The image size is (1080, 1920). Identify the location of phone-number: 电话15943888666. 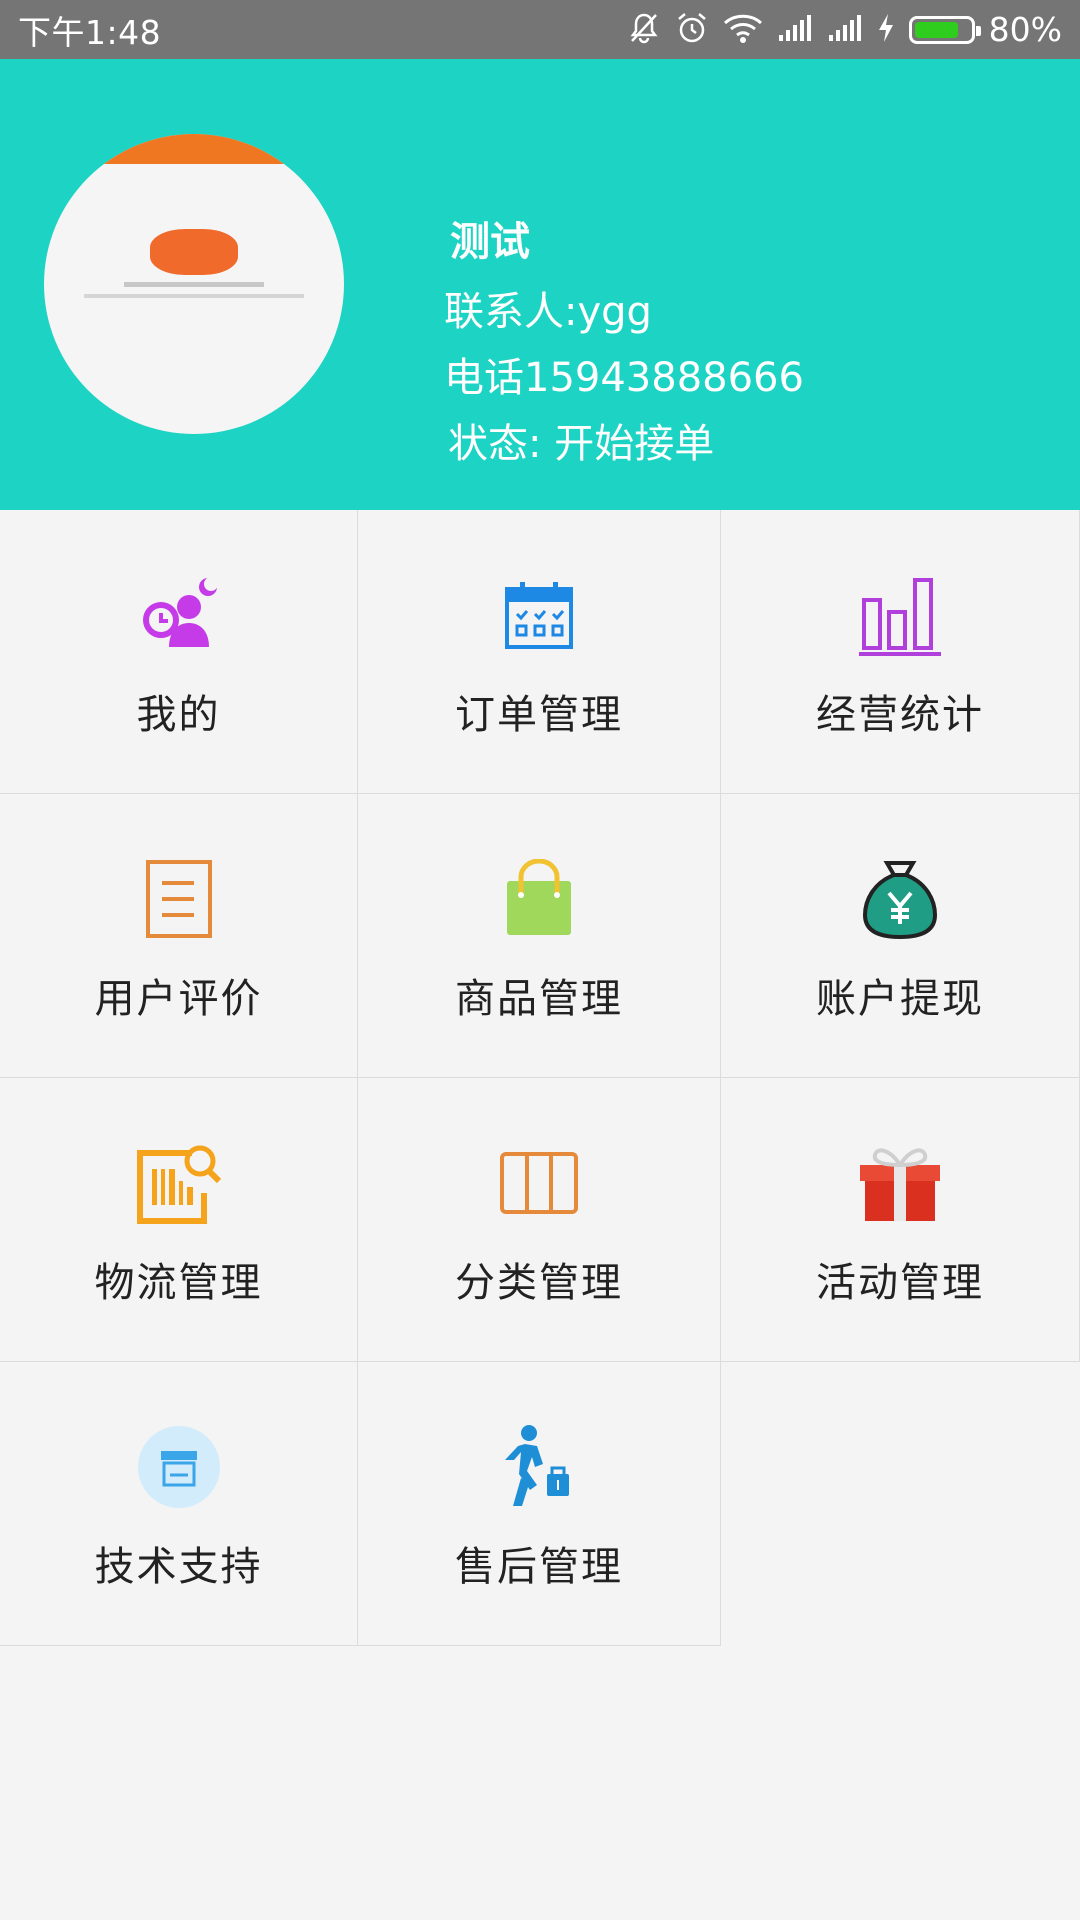
(624, 378).